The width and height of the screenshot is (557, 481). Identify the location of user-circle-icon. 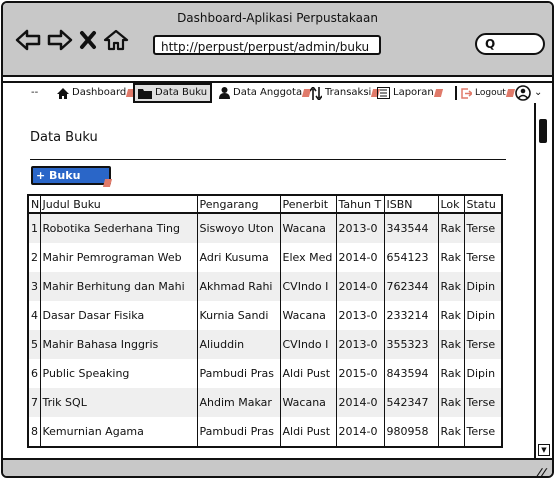
(523, 93).